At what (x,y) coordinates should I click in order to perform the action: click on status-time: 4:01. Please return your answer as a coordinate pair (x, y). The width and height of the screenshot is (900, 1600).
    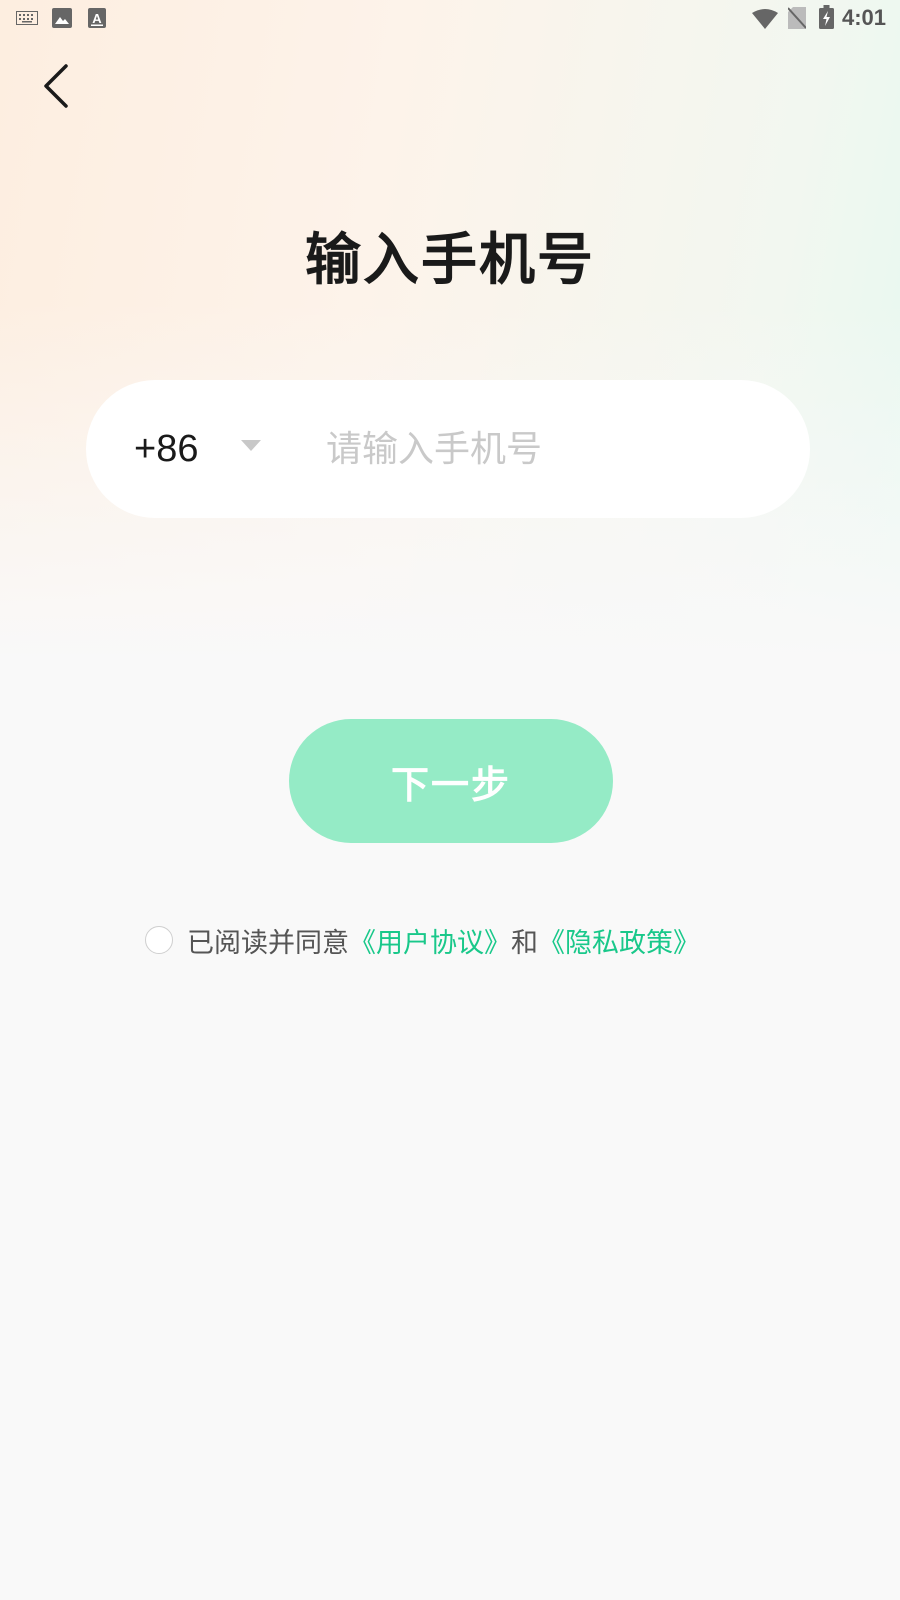
    Looking at the image, I should click on (863, 17).